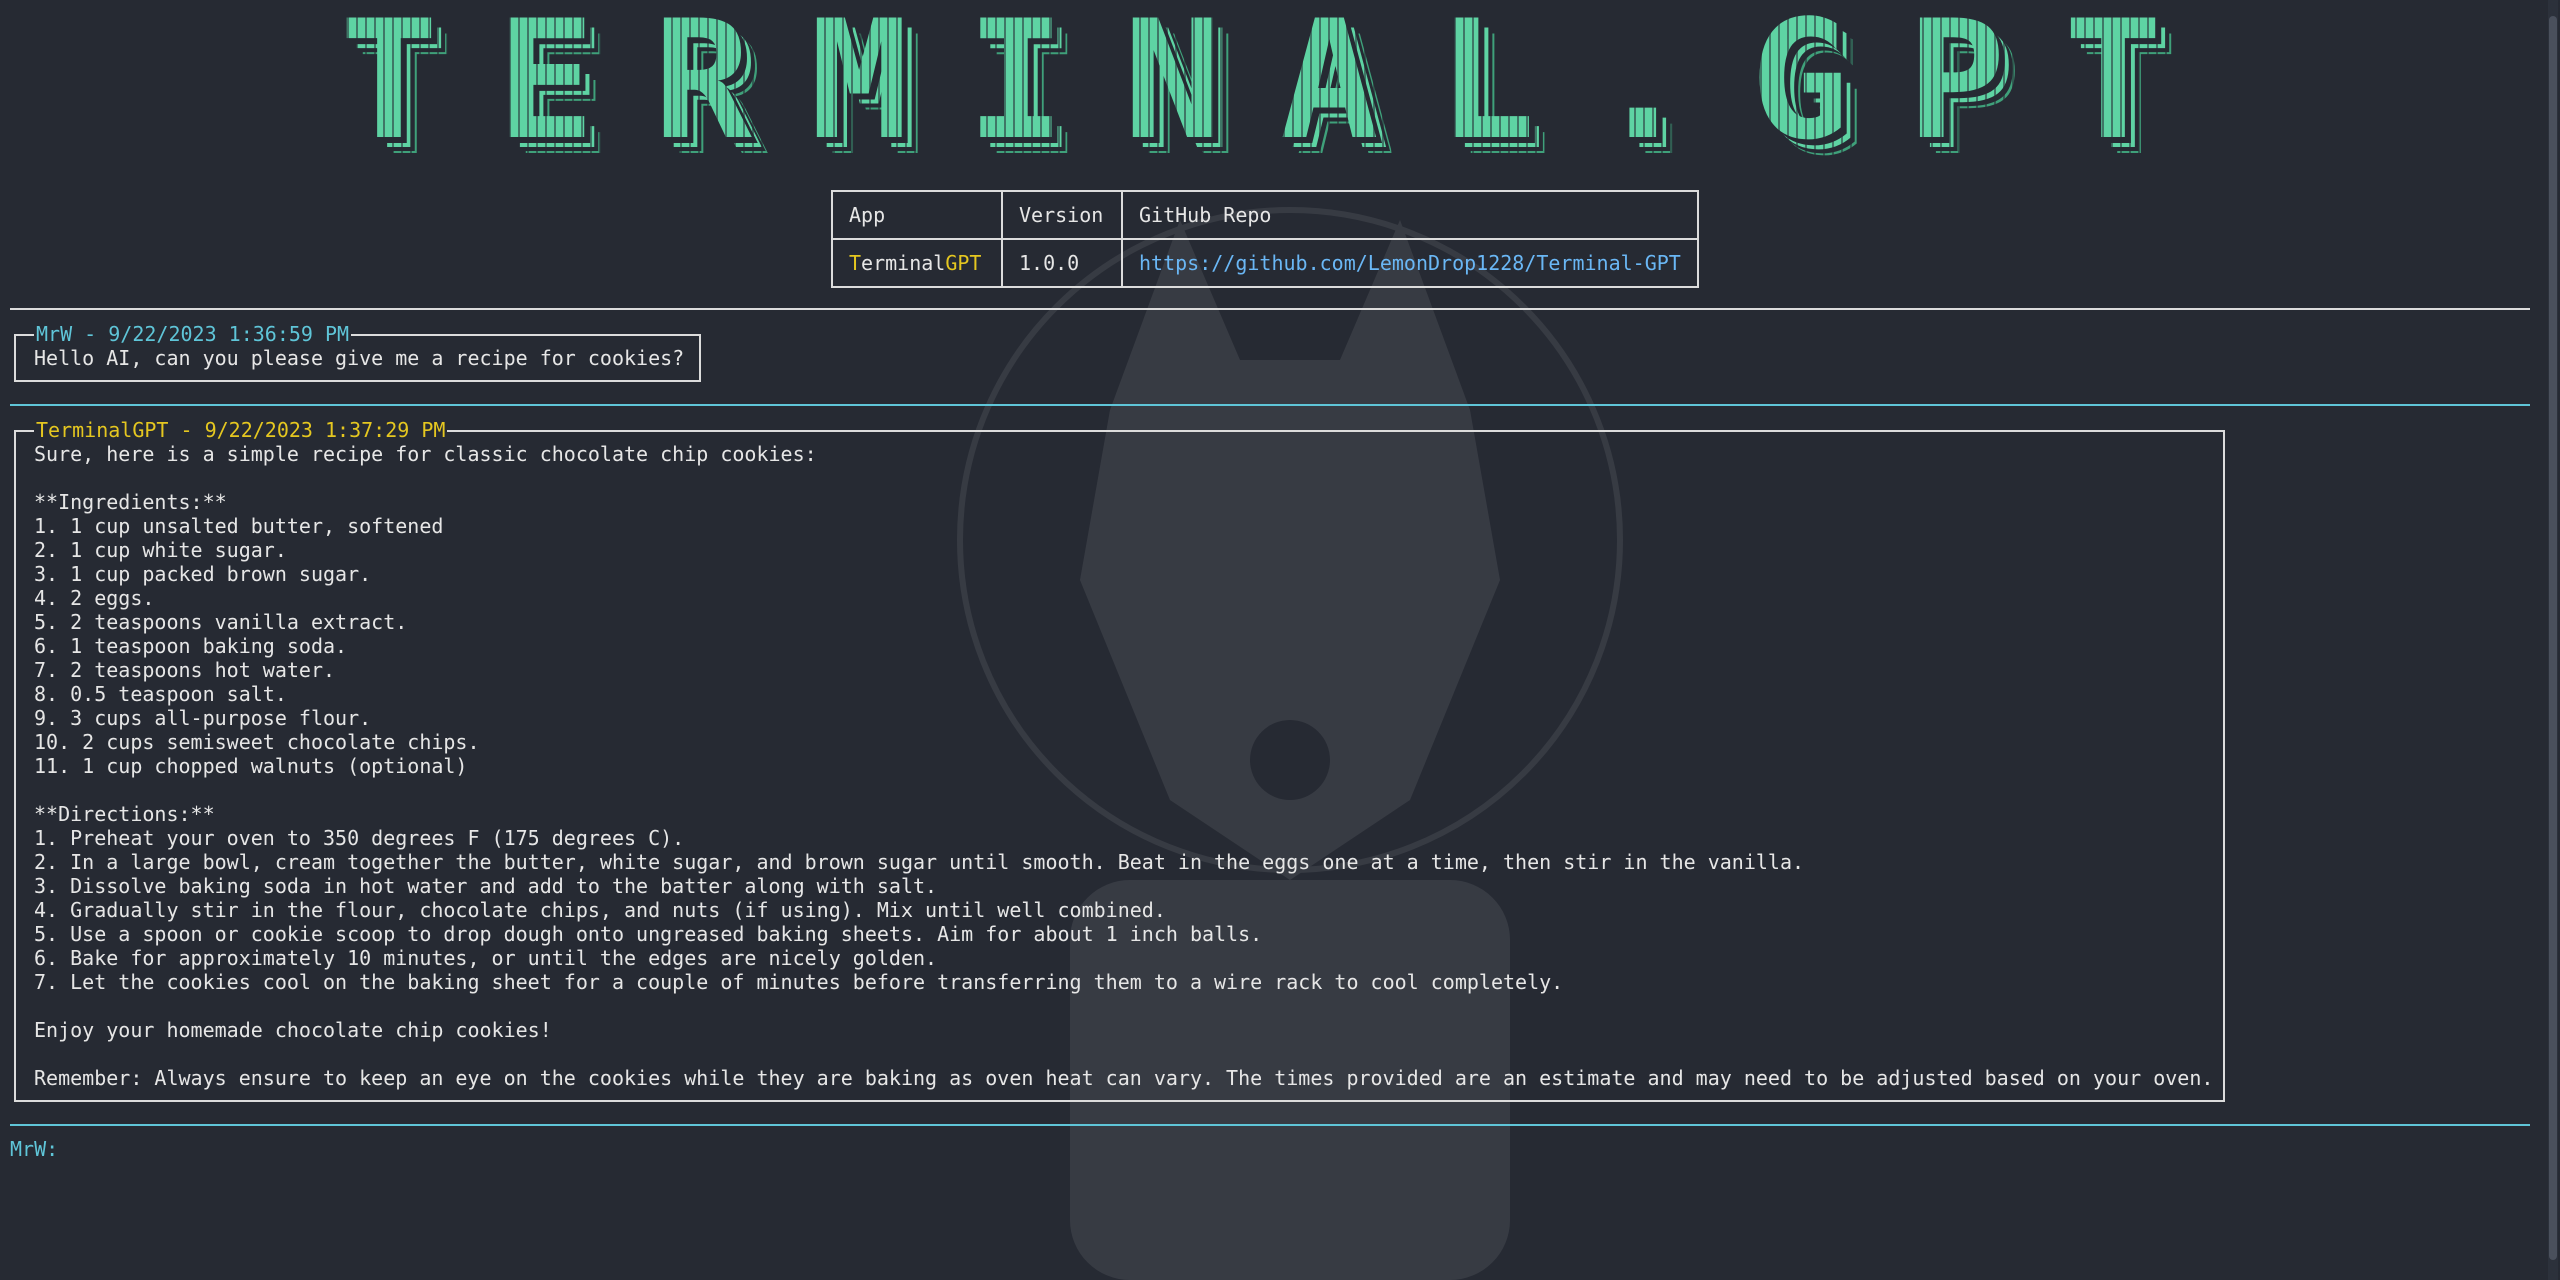 The image size is (2560, 1280). What do you see at coordinates (221, 622) in the screenshot?
I see `ai-message-line: 5. 2 teaspoons vanilla extract.` at bounding box center [221, 622].